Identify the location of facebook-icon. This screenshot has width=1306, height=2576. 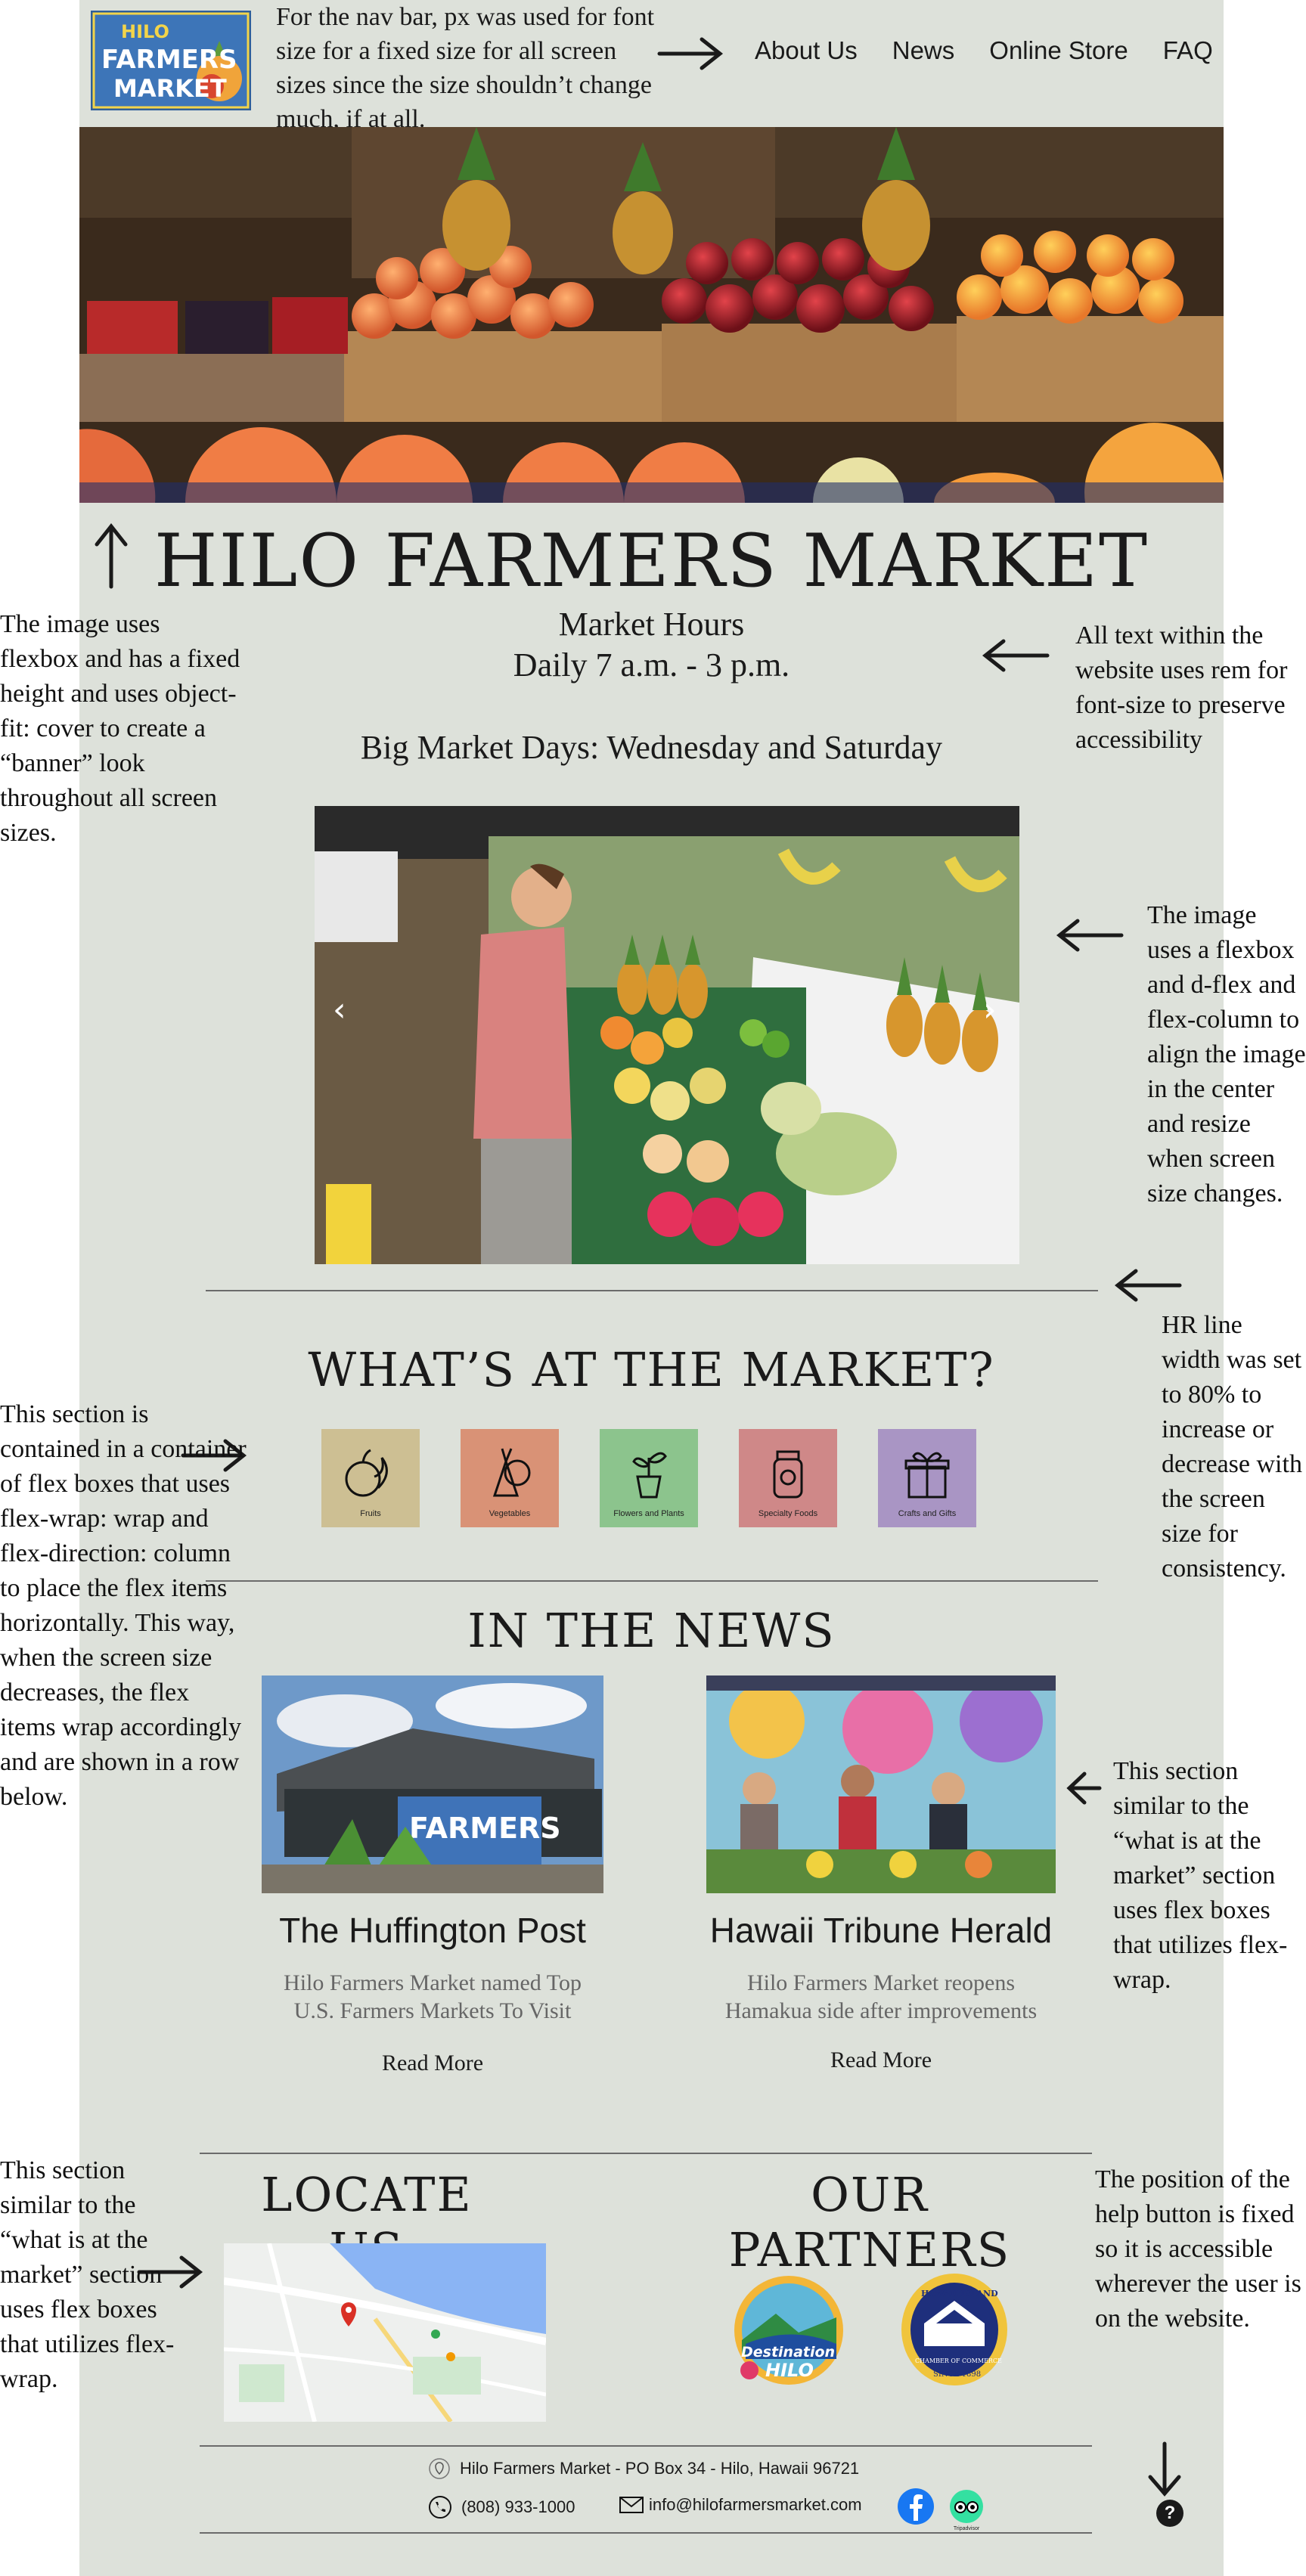
(916, 2506).